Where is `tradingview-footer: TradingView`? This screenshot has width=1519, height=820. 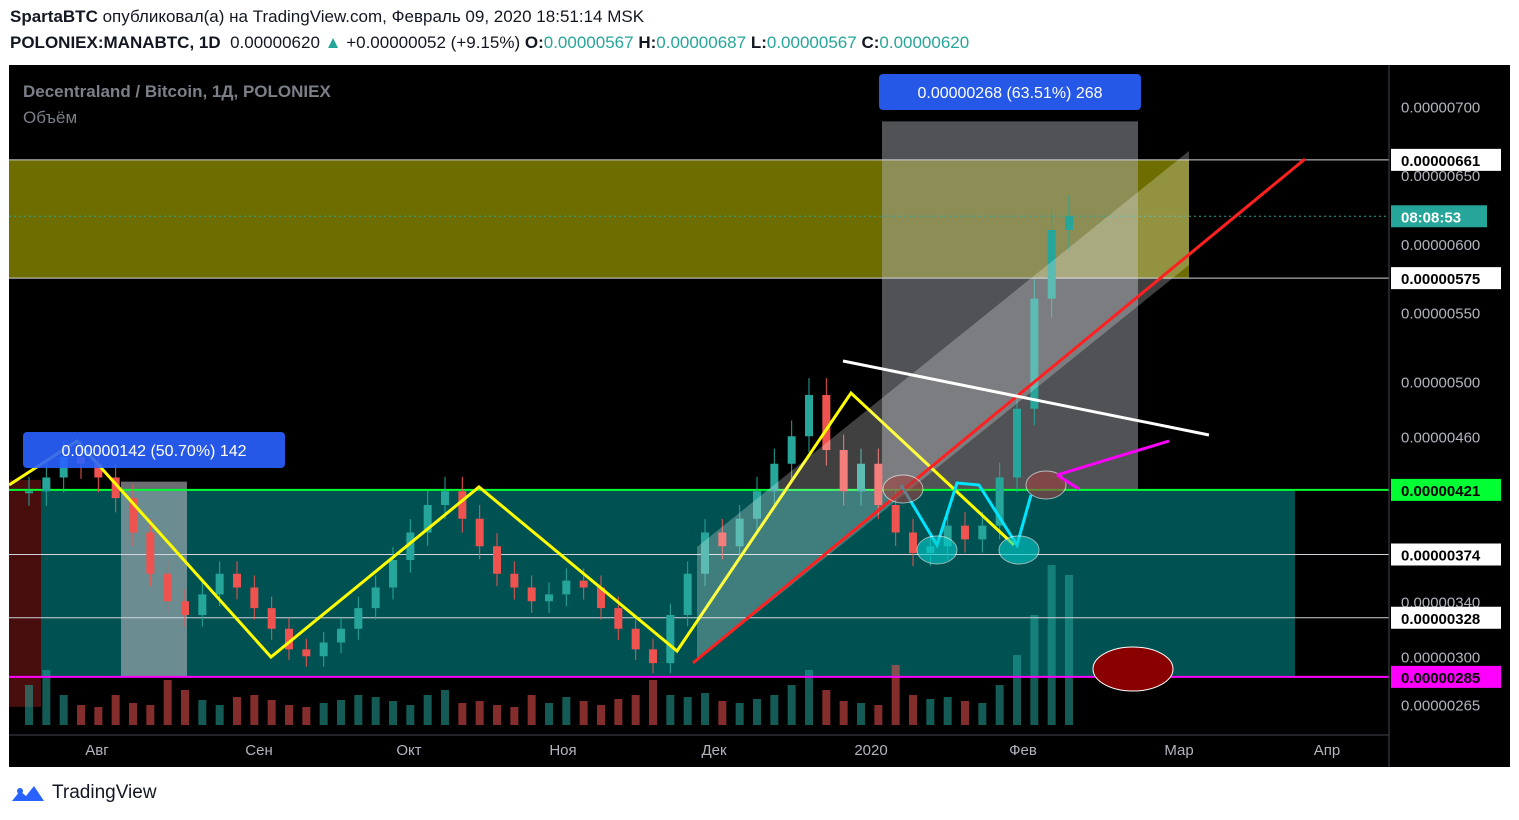
tradingview-footer: TradingView is located at coordinates (83, 793).